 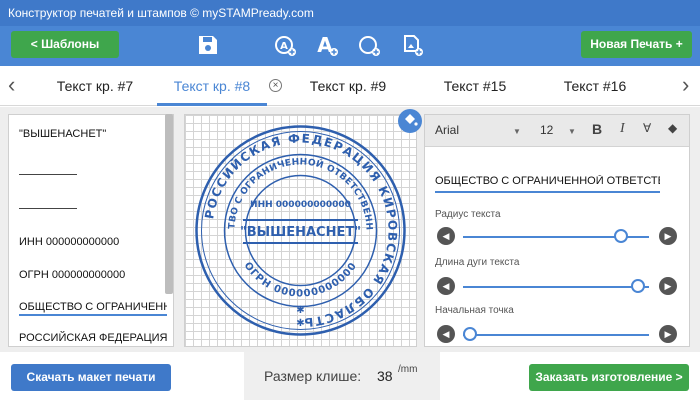 I want to click on list-item: ОГРН 000000000000, so click(x=93, y=275).